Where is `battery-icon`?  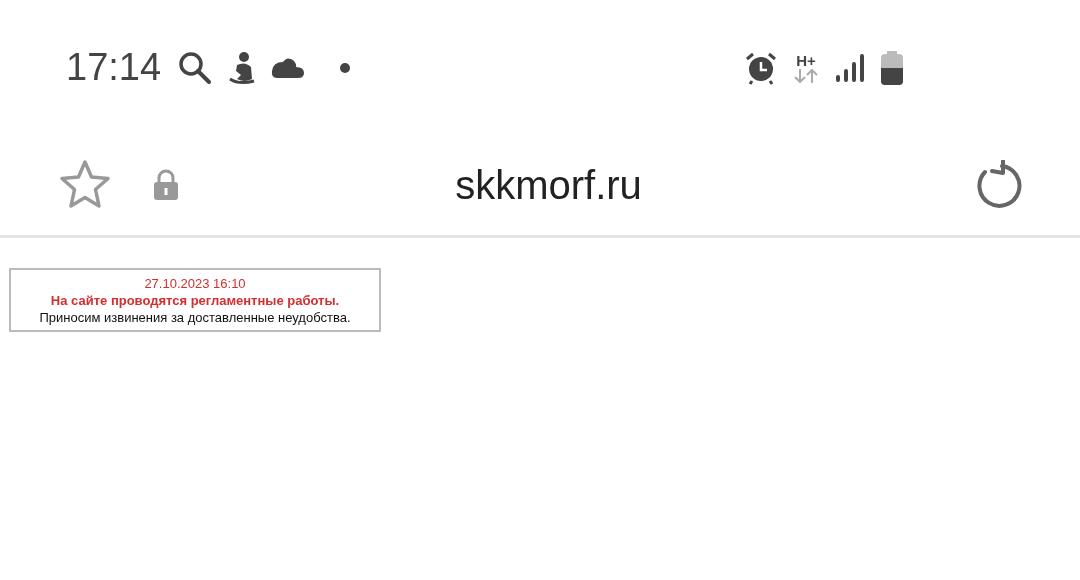 battery-icon is located at coordinates (892, 67).